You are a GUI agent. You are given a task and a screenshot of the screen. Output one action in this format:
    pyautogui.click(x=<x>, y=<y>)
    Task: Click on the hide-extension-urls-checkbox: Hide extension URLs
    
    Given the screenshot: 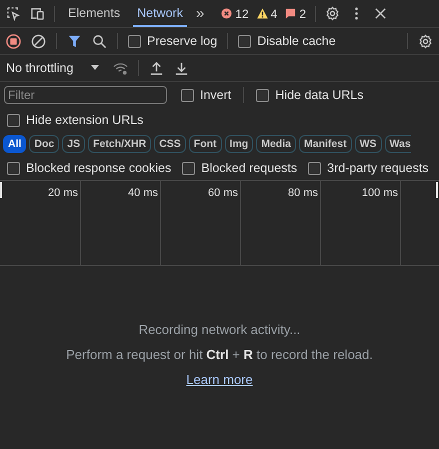 What is the action you would take?
    pyautogui.click(x=75, y=120)
    